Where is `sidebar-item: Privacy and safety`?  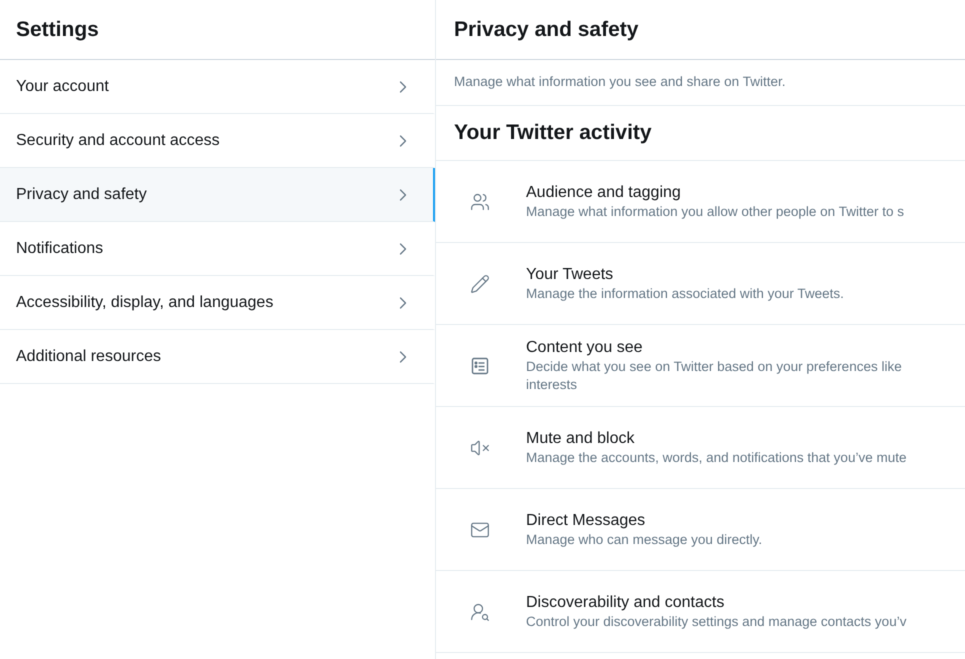 sidebar-item: Privacy and safety is located at coordinates (217, 195).